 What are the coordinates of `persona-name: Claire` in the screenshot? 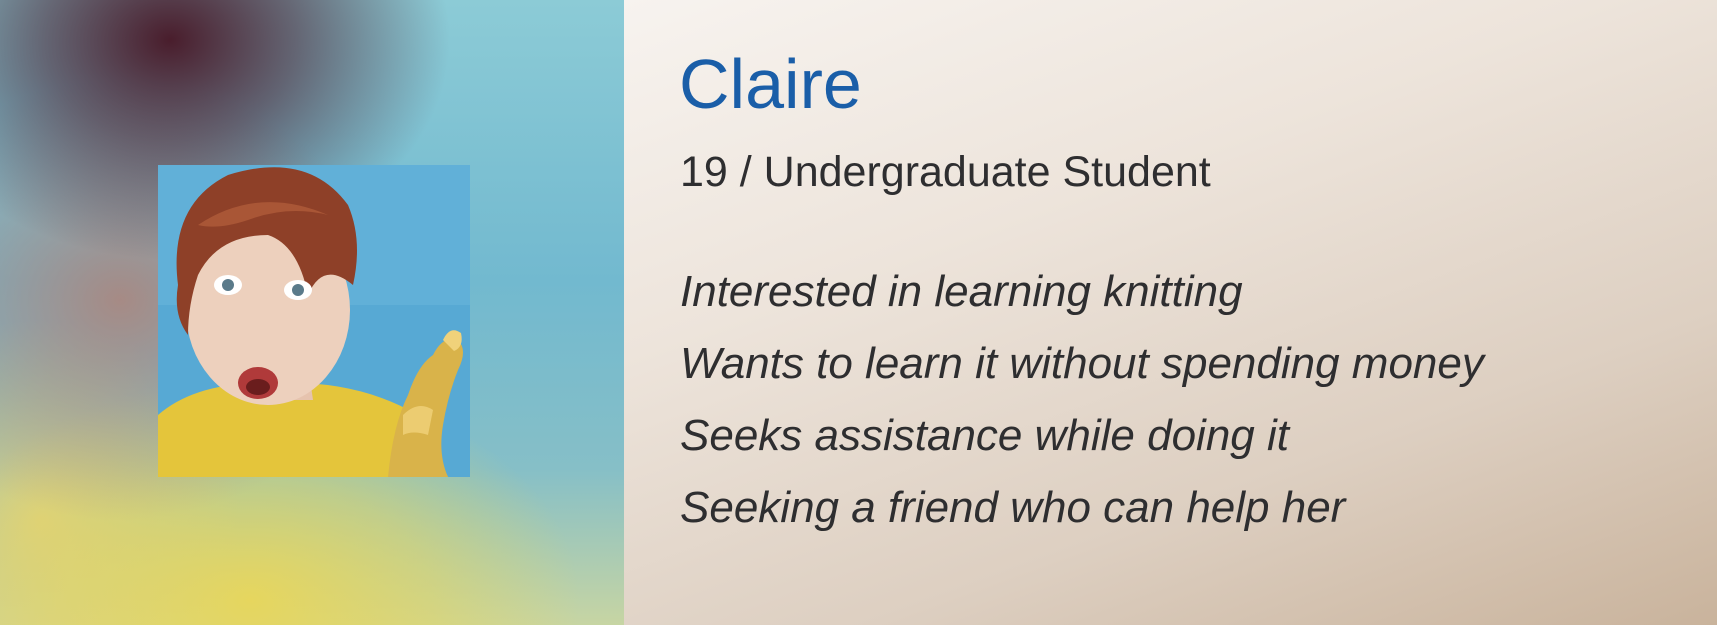 It's located at (770, 84).